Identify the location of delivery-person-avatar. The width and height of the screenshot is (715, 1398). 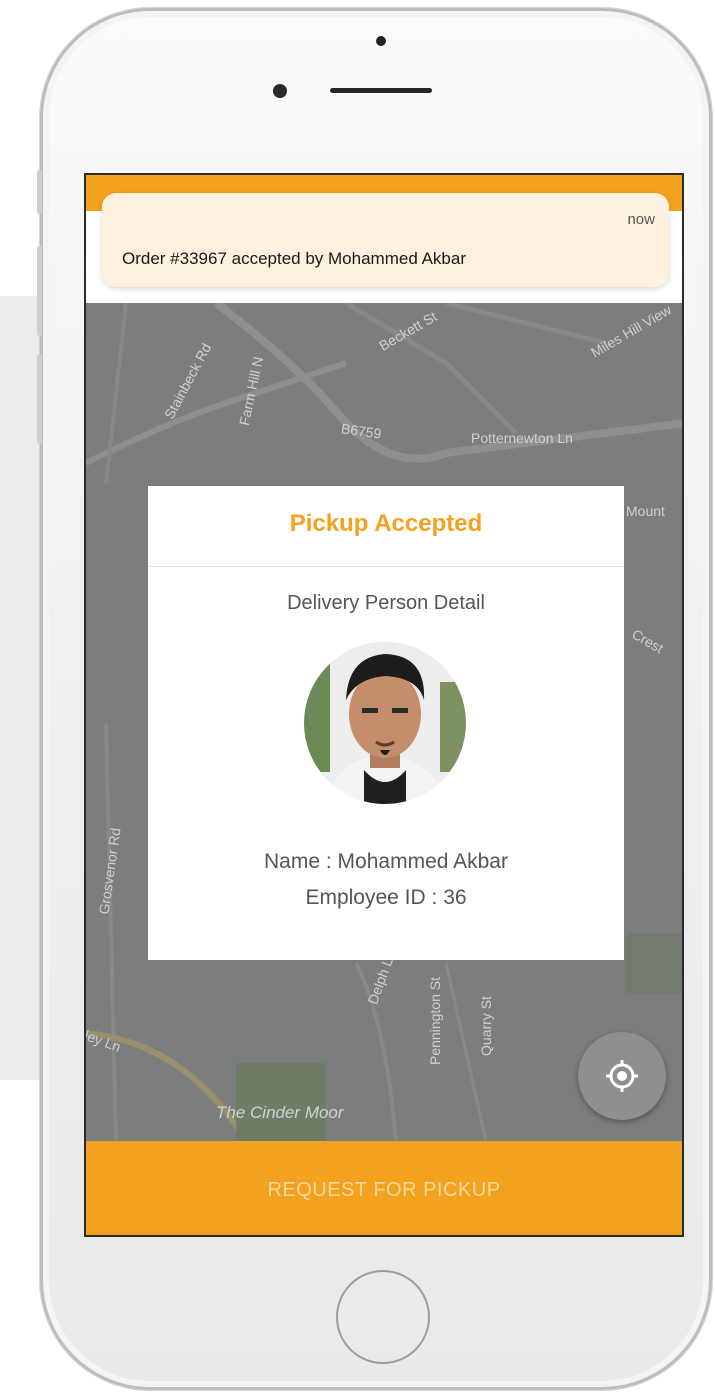
(385, 723).